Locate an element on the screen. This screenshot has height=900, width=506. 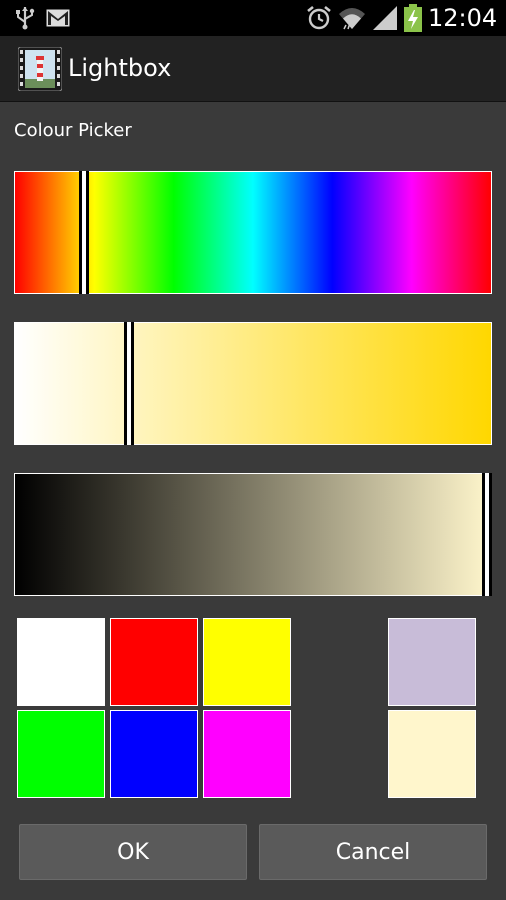
swatch-white is located at coordinates (61, 662).